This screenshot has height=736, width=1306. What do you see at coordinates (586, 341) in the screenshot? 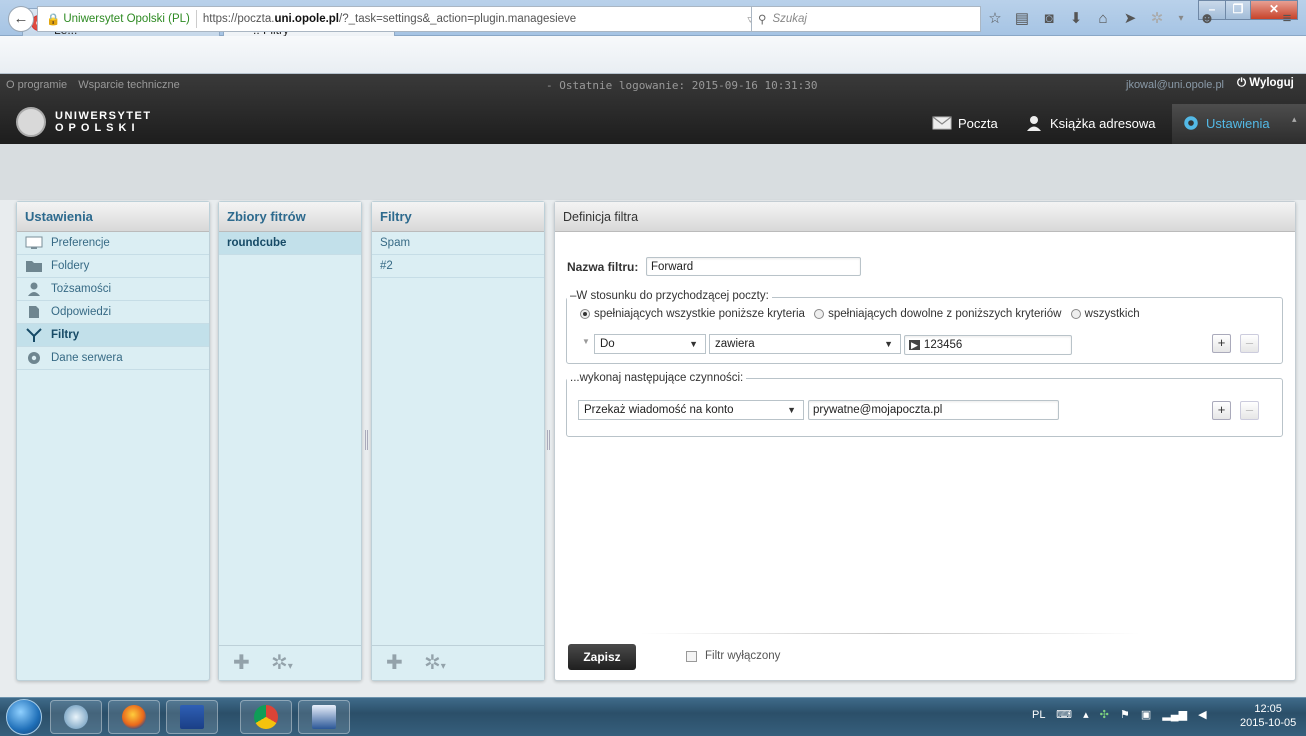
I see `rule-advanced-toggle-icon: ▼` at bounding box center [586, 341].